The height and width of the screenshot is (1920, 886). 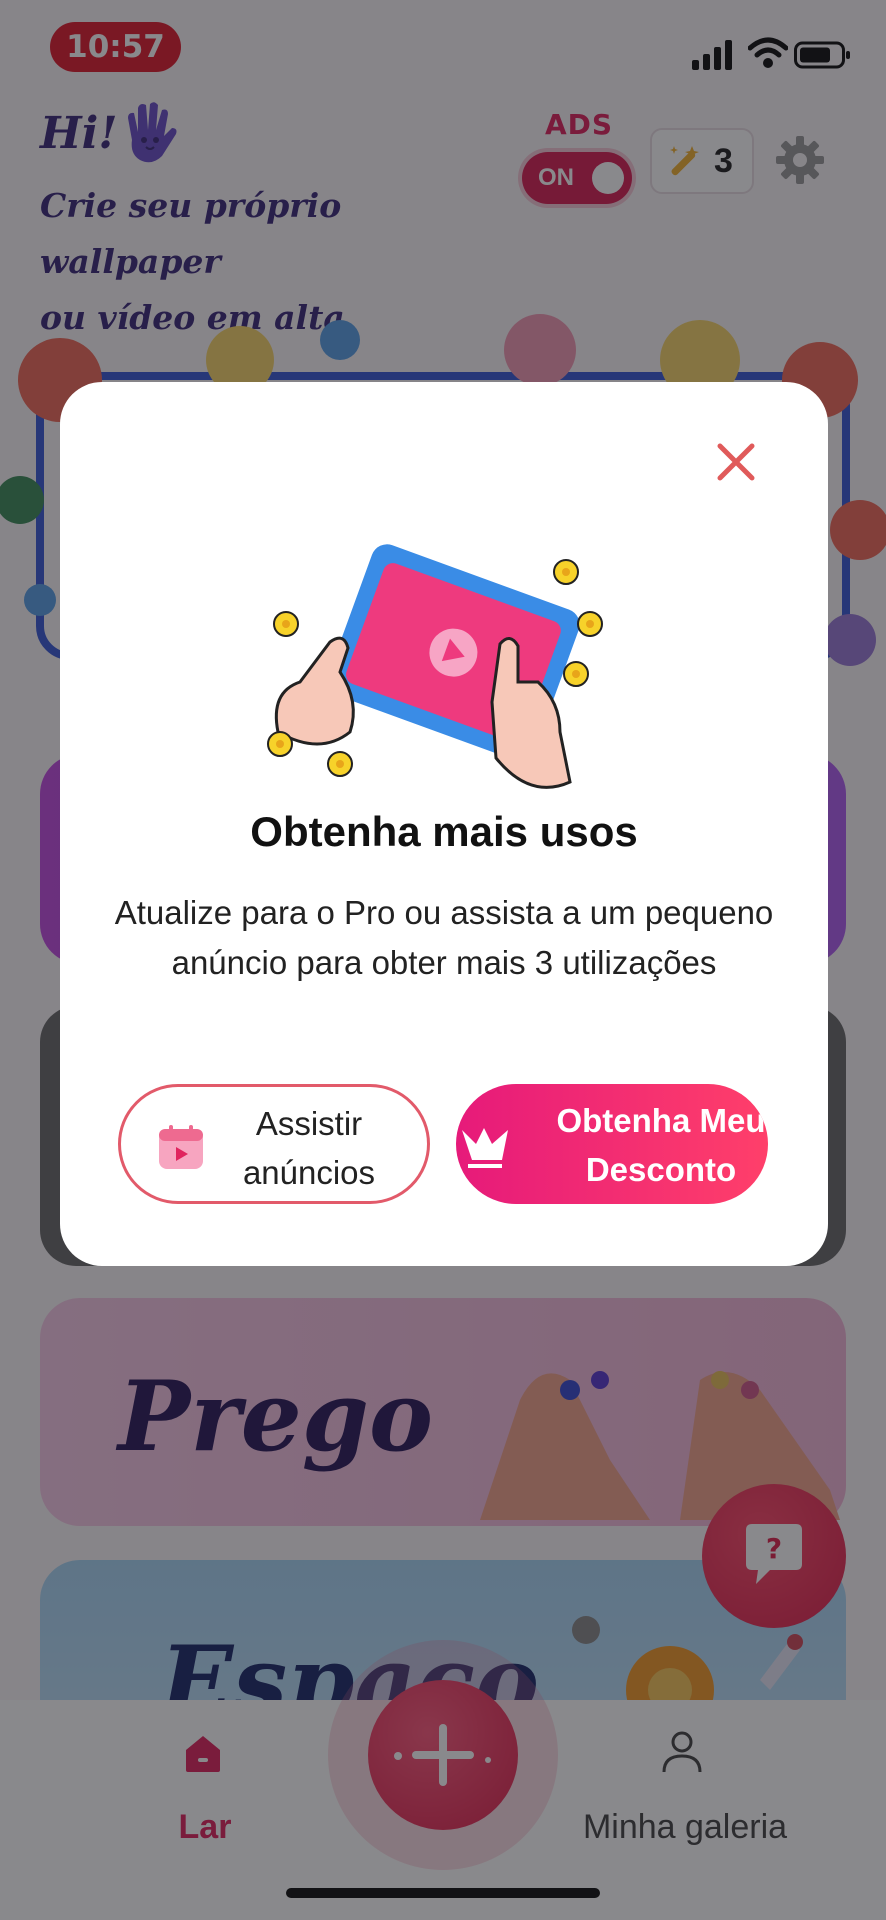 What do you see at coordinates (661, 1120) in the screenshot?
I see `get-discount-line-1: Obtenha Meu` at bounding box center [661, 1120].